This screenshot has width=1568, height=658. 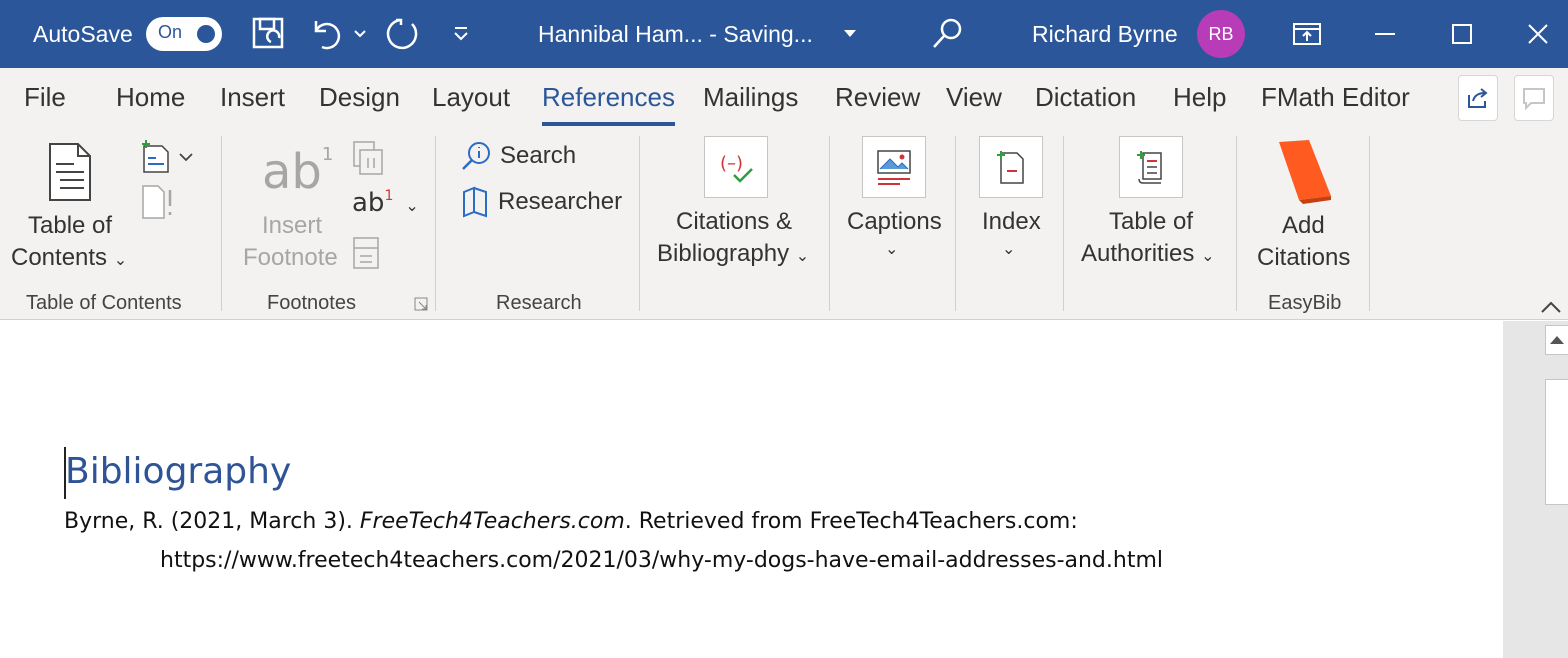 I want to click on add-text-icon, so click(x=169, y=159).